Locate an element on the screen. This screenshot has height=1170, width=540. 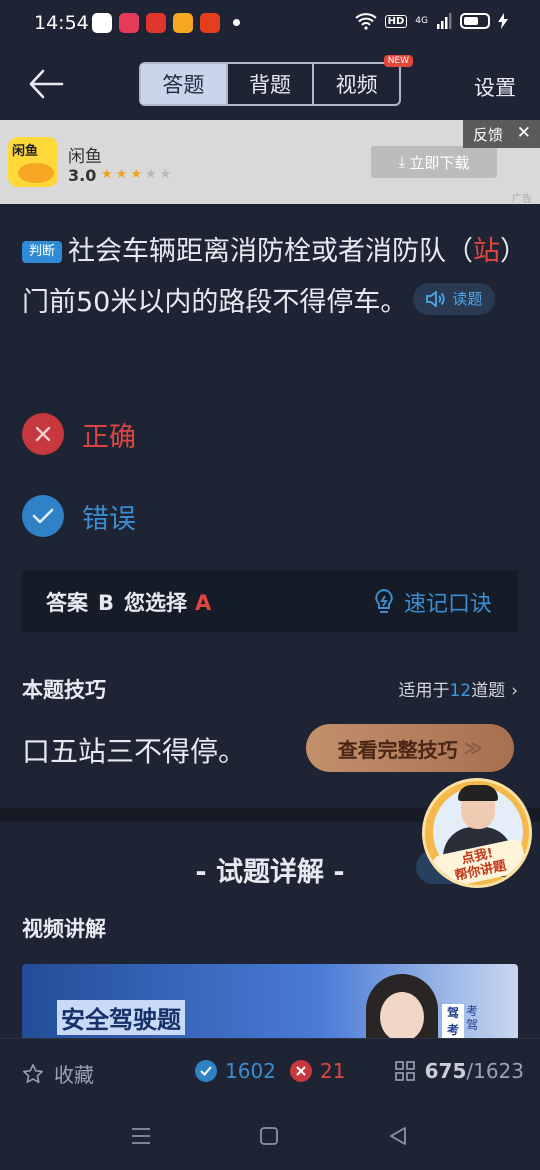
video-title: 安全驾驶题 is located at coordinates (121, 1017).